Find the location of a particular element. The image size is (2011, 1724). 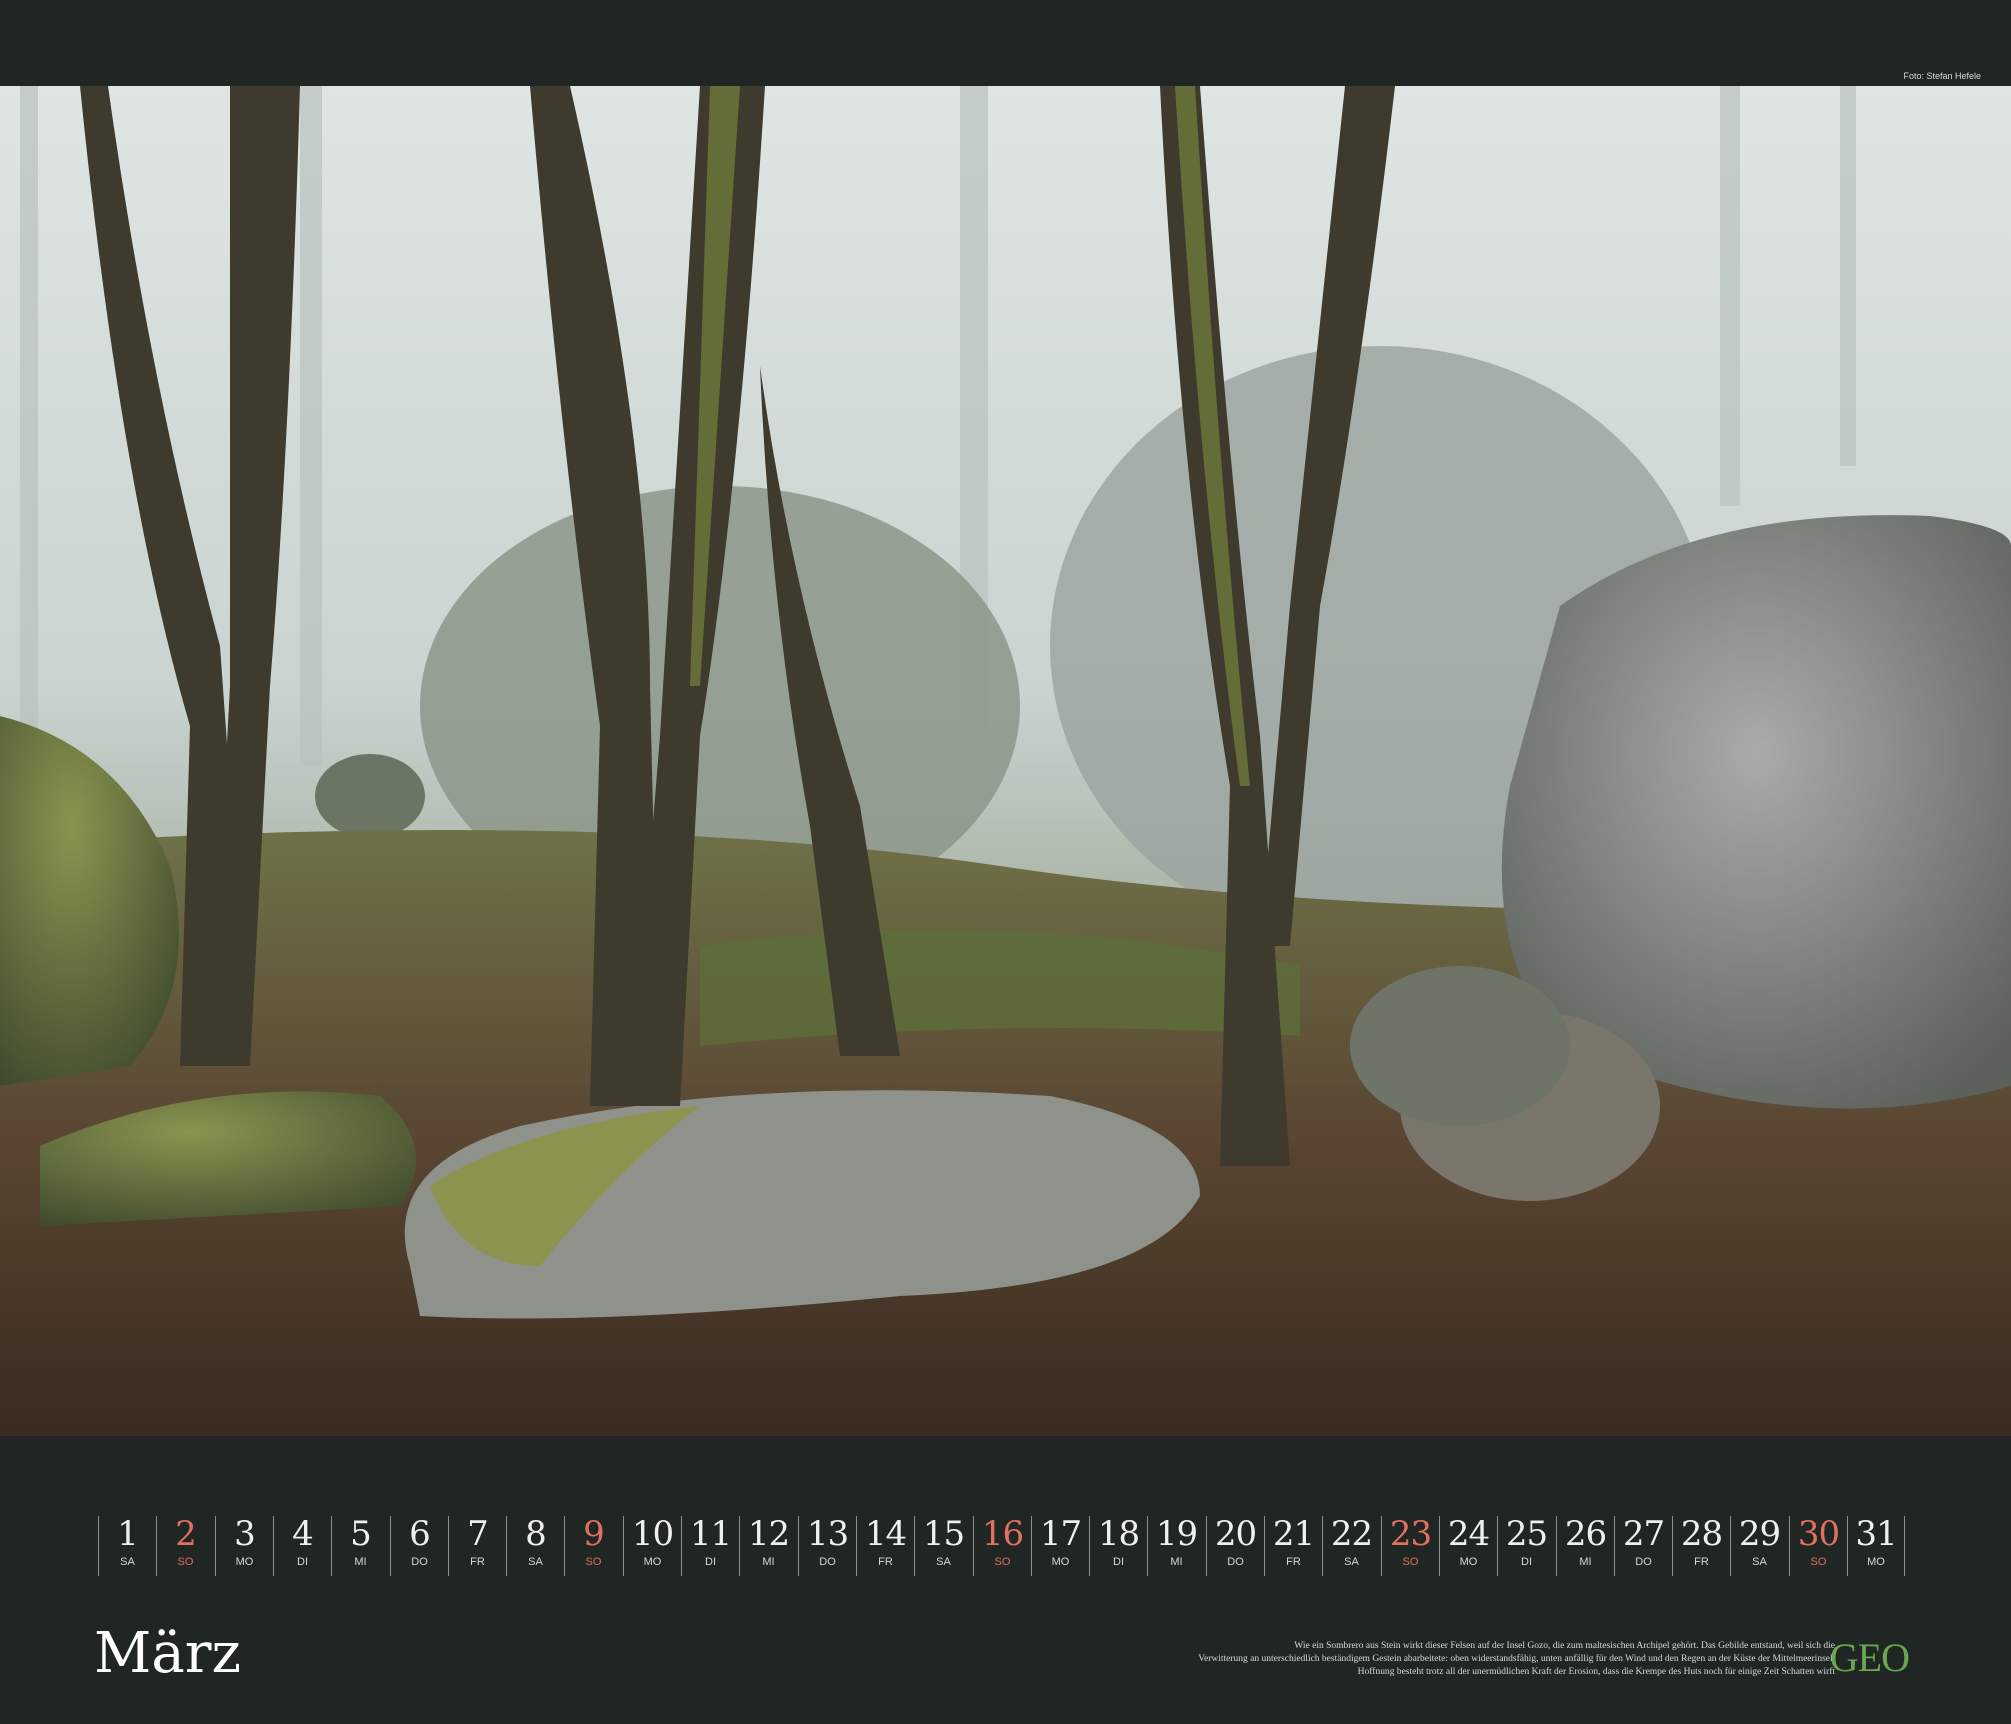

day-cell: 10 MO is located at coordinates (652, 1546).